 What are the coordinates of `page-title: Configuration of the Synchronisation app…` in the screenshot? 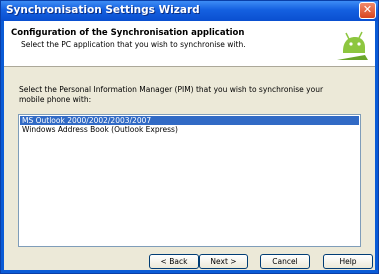 It's located at (128, 33).